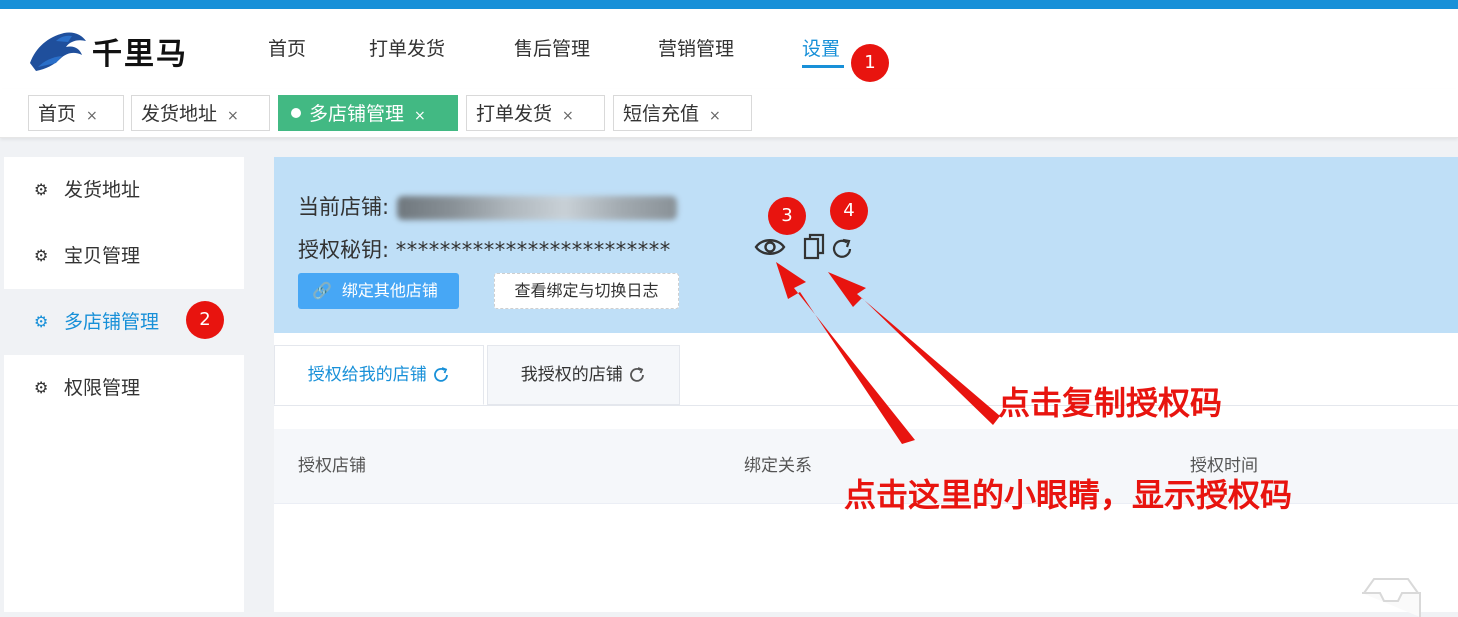 Image resolution: width=1458 pixels, height=617 pixels. Describe the element at coordinates (1068, 495) in the screenshot. I see `annotation-eye-note: 点击这里的小眼睛，显示授权码` at that location.